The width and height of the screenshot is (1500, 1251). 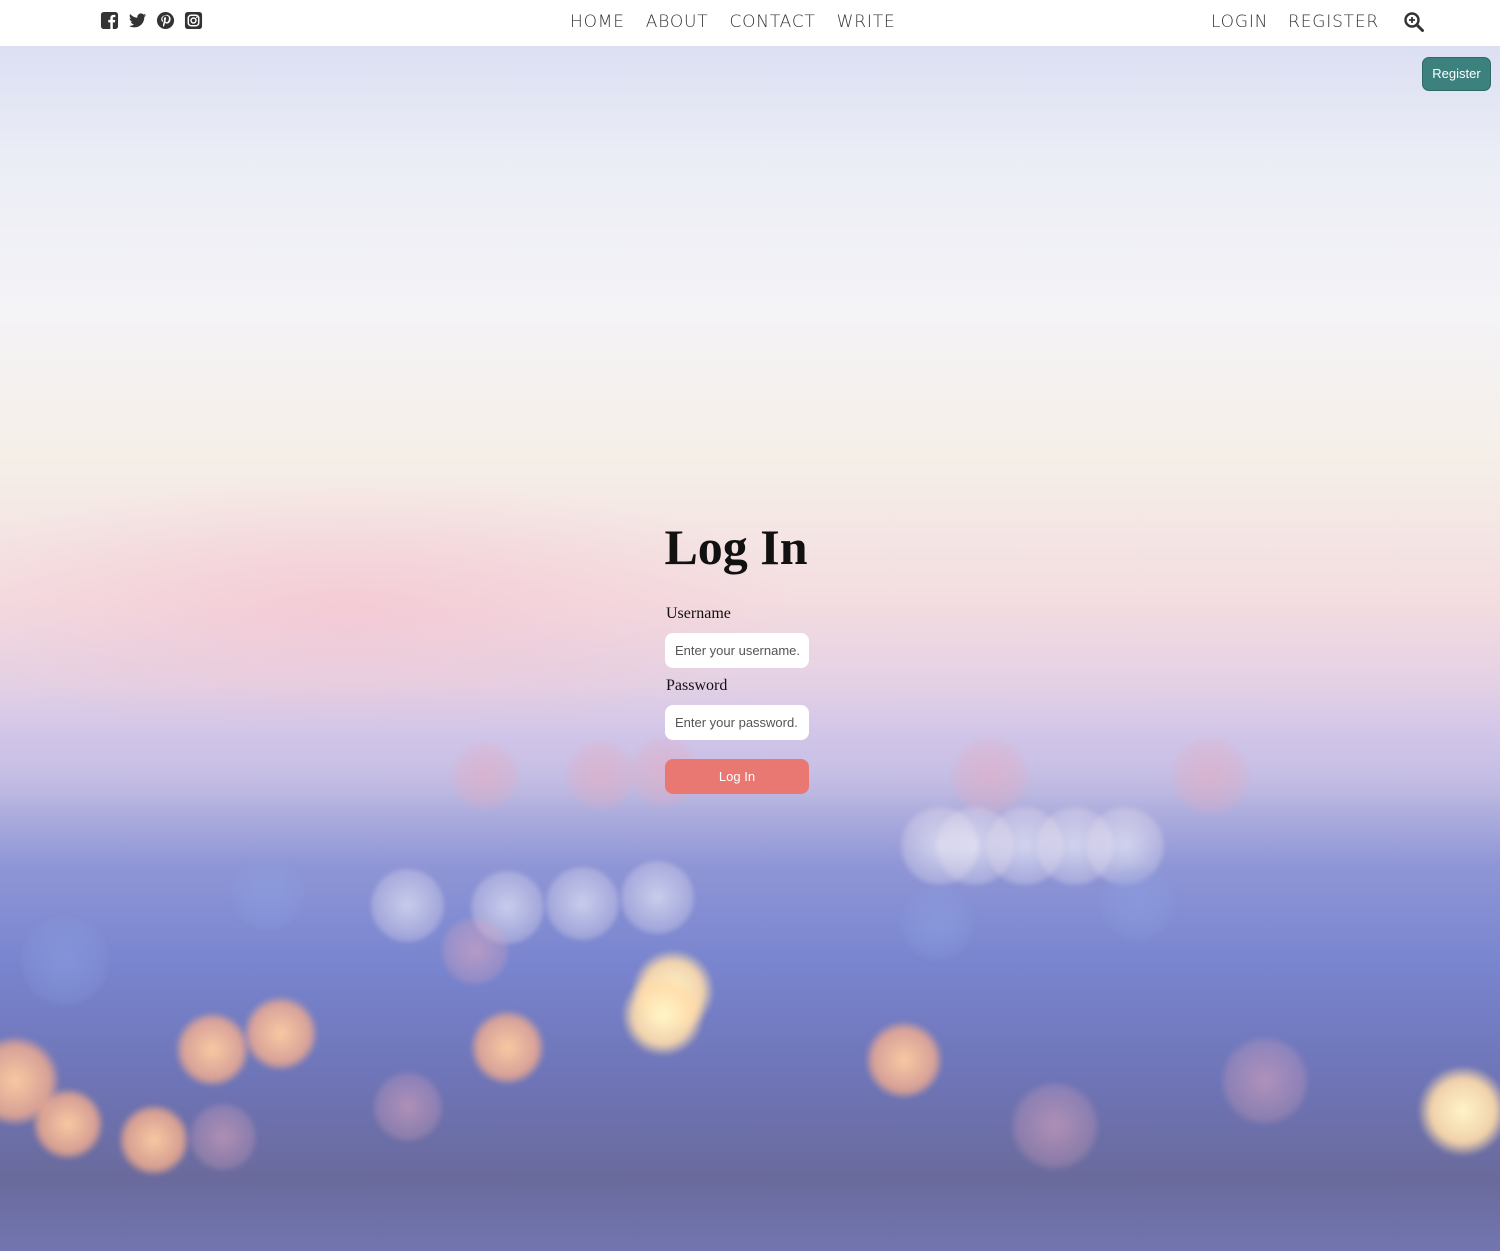 What do you see at coordinates (151, 22) in the screenshot?
I see `social-links` at bounding box center [151, 22].